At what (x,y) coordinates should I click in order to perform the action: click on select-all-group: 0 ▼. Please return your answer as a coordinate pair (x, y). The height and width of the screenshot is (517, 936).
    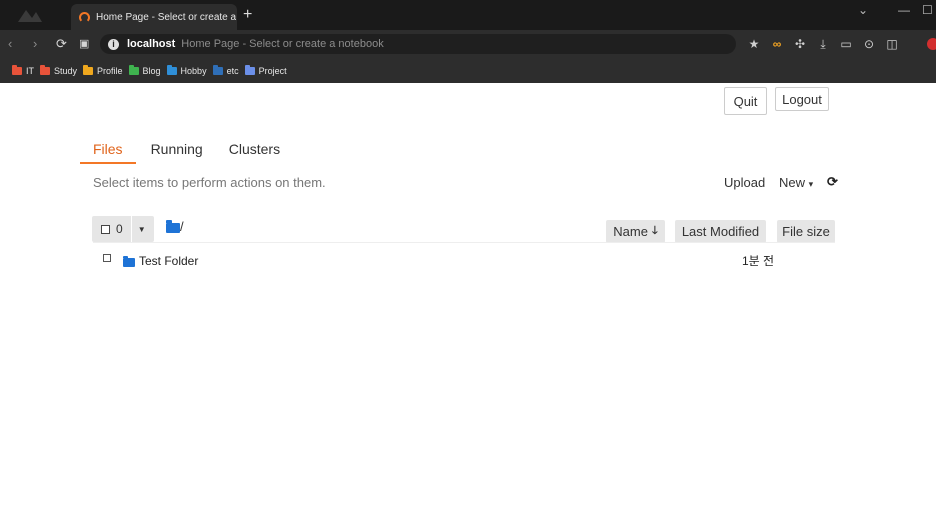
    Looking at the image, I should click on (123, 229).